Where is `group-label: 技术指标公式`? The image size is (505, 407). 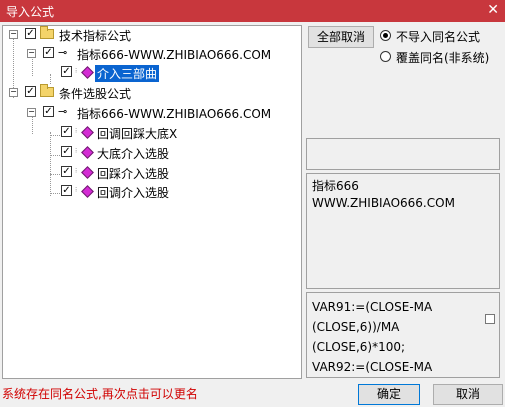 group-label: 技术指标公式 is located at coordinates (95, 36).